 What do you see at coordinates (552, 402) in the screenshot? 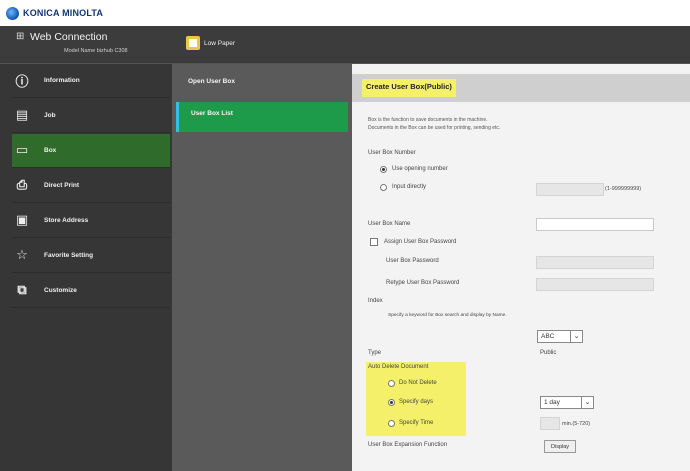
I see `days-select-value: 1 day` at bounding box center [552, 402].